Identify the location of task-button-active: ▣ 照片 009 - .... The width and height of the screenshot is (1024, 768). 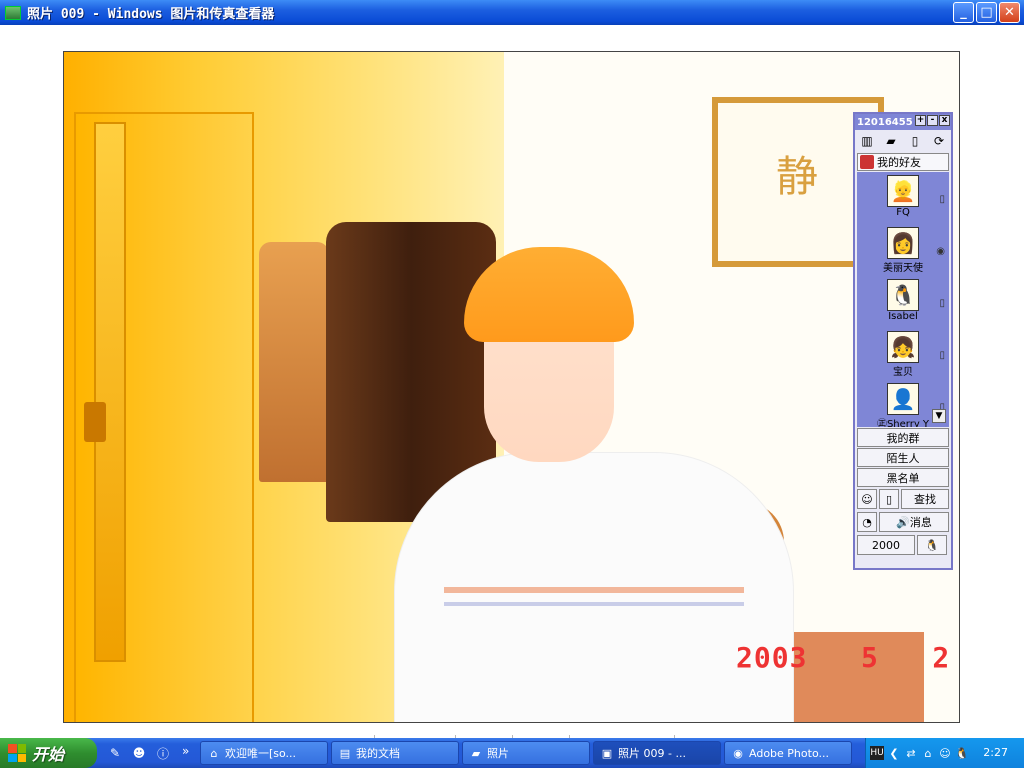
(657, 753).